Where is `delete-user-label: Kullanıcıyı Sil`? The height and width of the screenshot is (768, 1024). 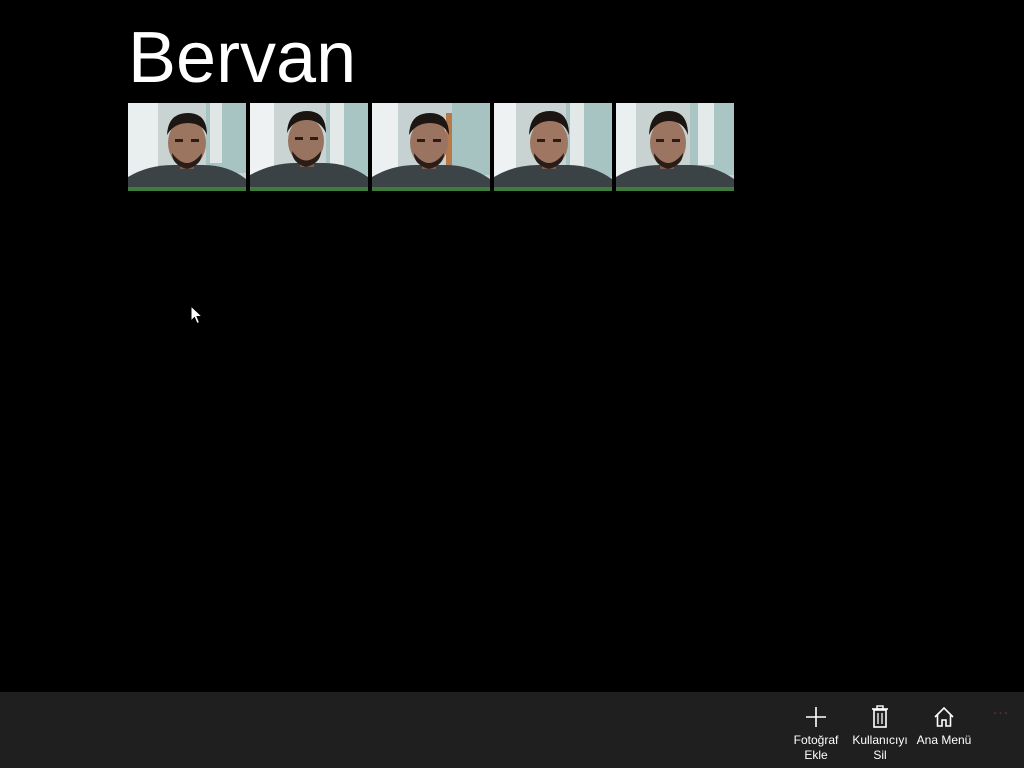 delete-user-label: Kullanıcıyı Sil is located at coordinates (880, 748).